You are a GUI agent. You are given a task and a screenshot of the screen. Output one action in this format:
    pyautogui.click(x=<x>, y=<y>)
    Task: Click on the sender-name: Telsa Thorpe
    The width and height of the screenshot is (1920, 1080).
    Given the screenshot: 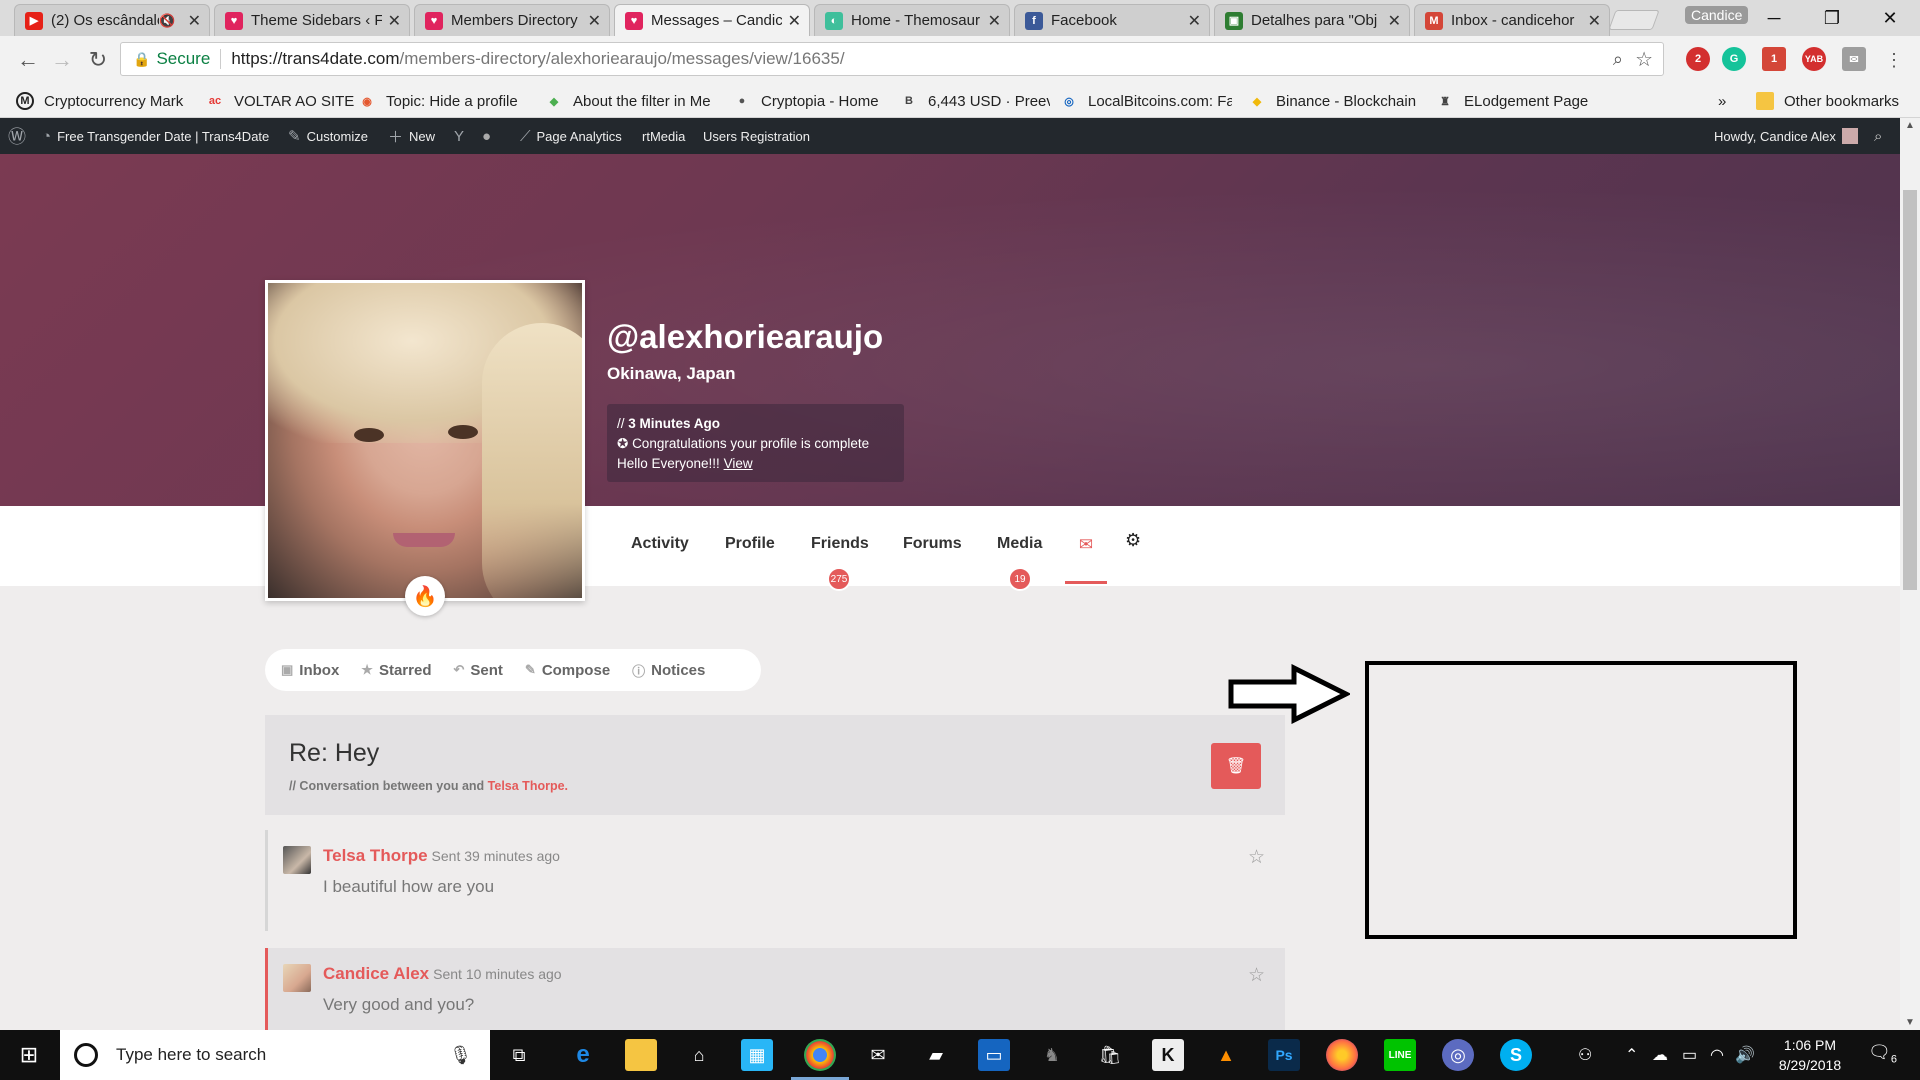 What is the action you would take?
    pyautogui.click(x=375, y=855)
    